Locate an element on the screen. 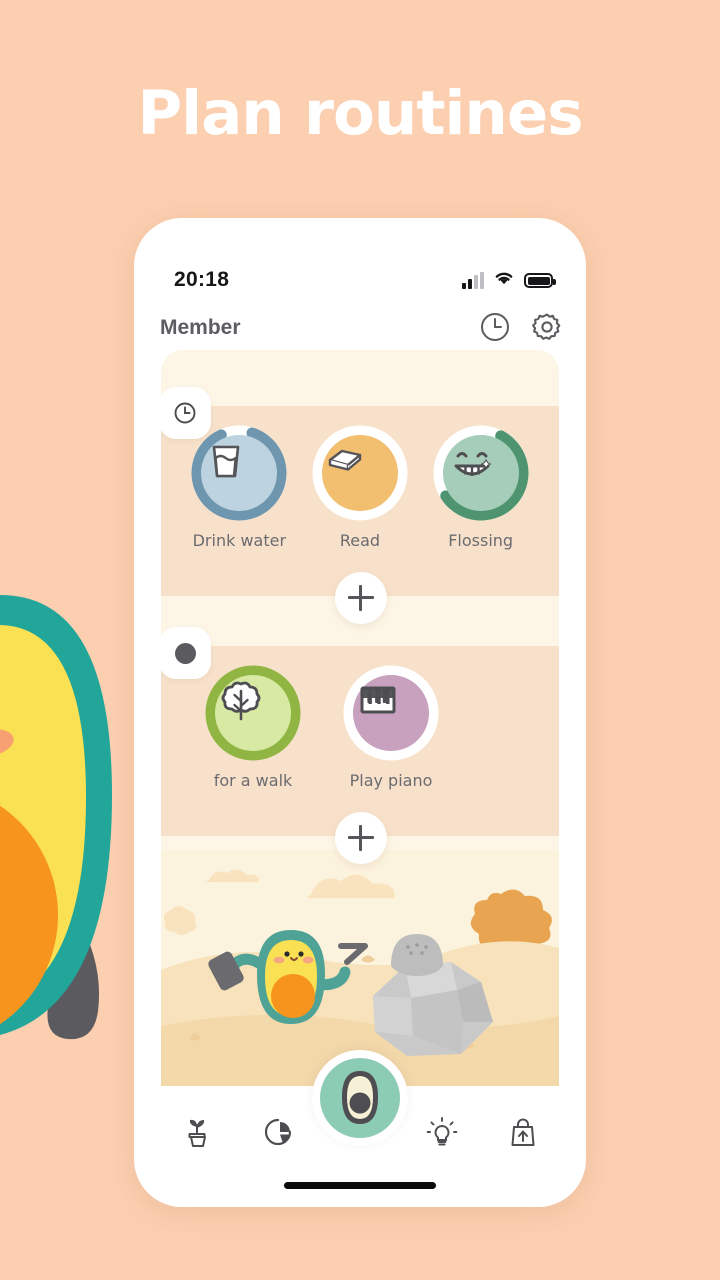 The width and height of the screenshot is (720, 1280). avocado-icon is located at coordinates (360, 1097).